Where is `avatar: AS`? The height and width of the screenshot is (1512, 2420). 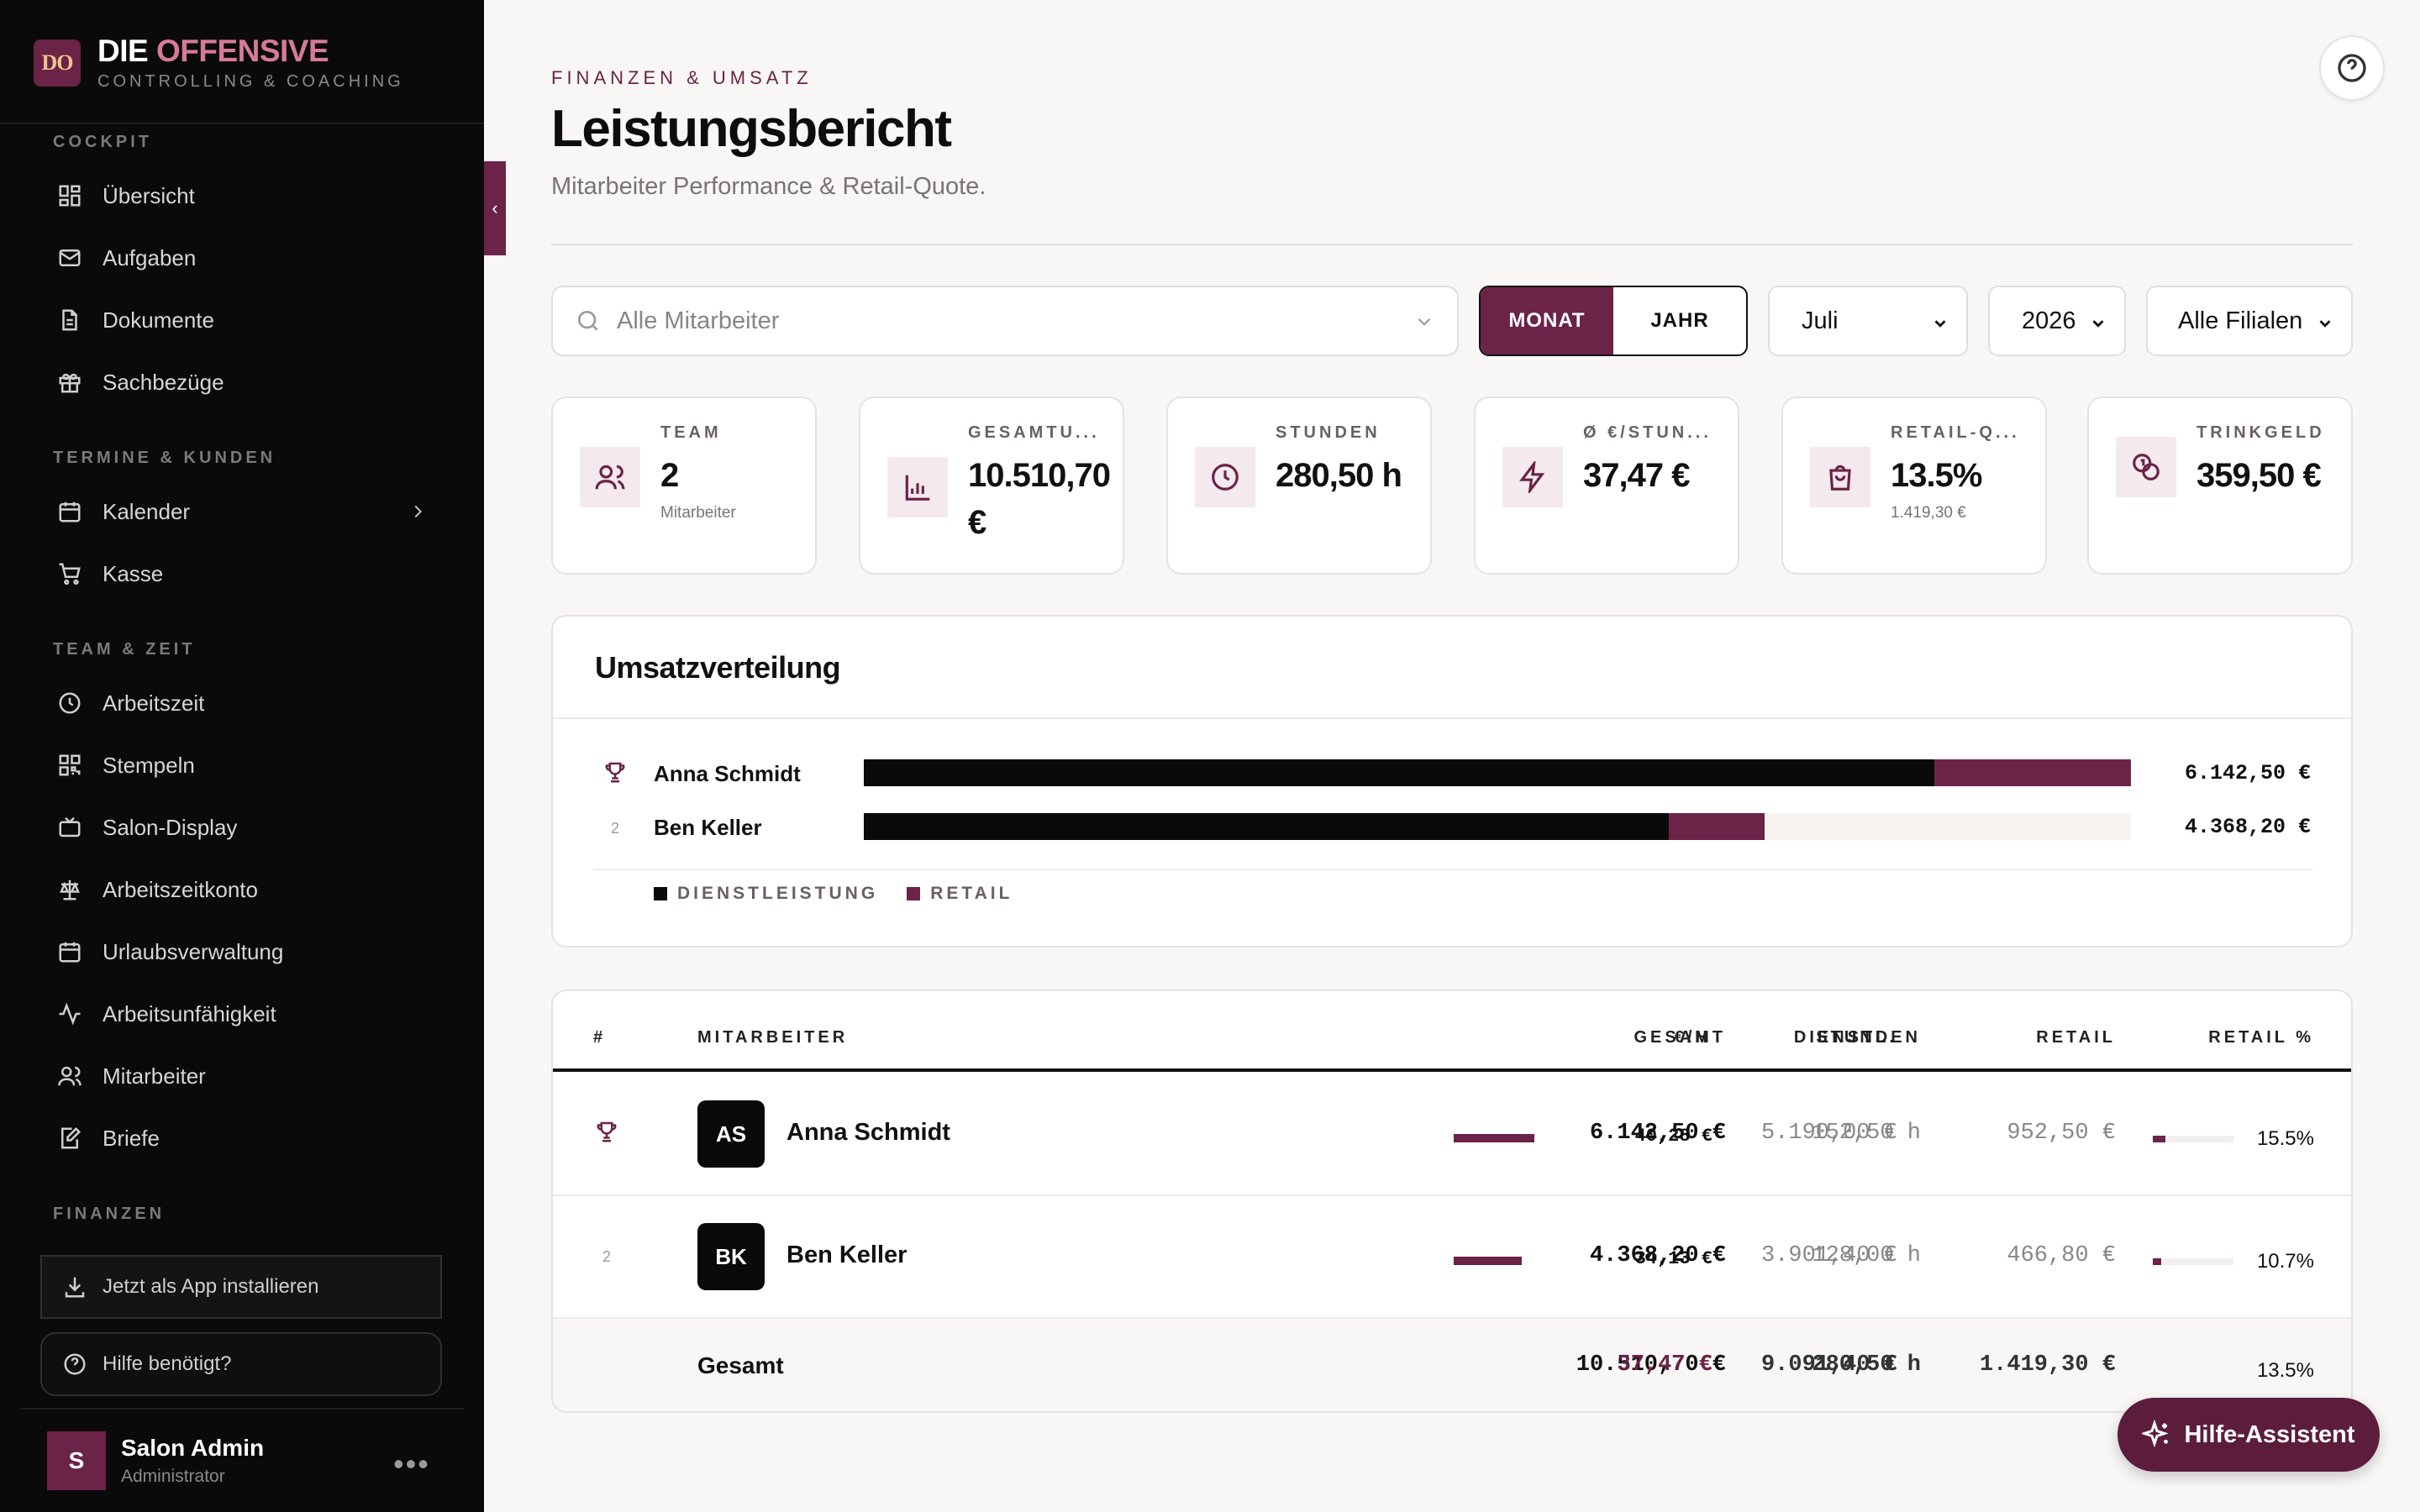
avatar: AS is located at coordinates (731, 1134).